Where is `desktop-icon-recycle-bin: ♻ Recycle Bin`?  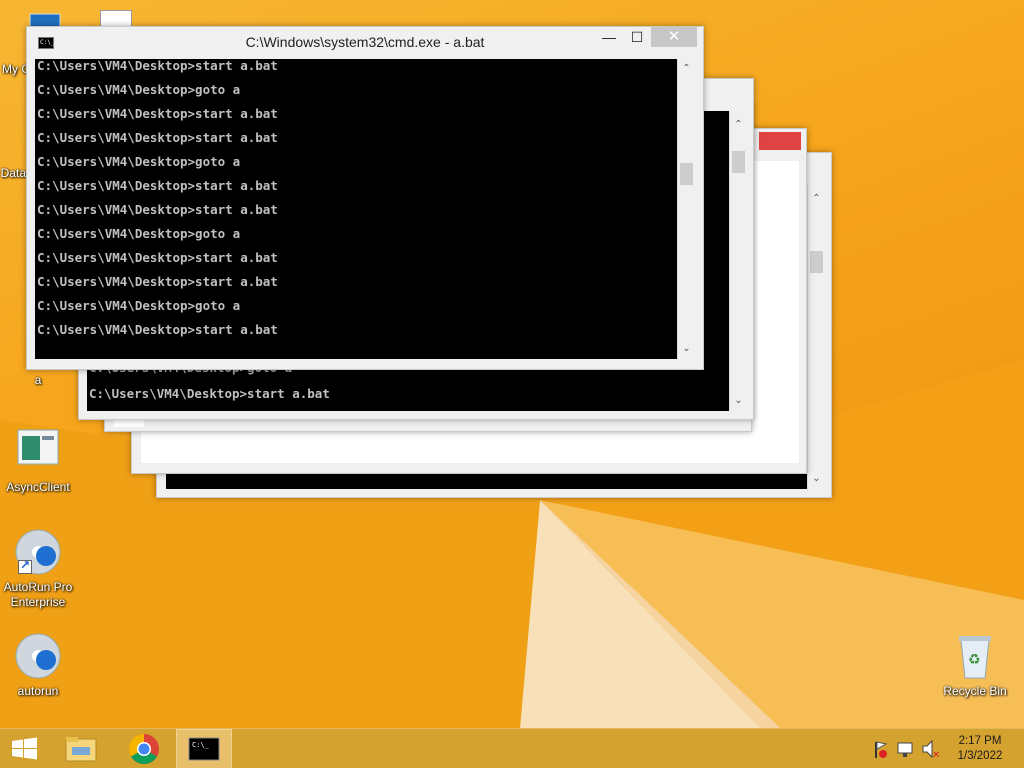
desktop-icon-recycle-bin: ♻ Recycle Bin is located at coordinates (975, 665).